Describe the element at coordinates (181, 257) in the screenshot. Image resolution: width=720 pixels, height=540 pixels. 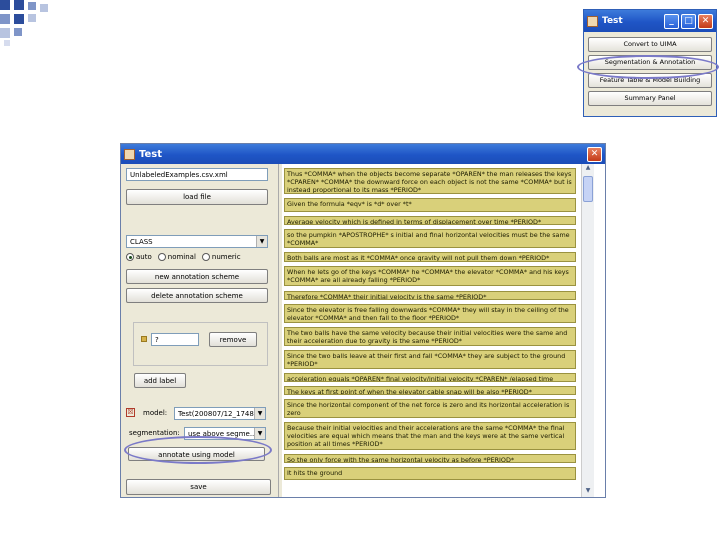
I see `radio-nominal-label: nominal` at that location.